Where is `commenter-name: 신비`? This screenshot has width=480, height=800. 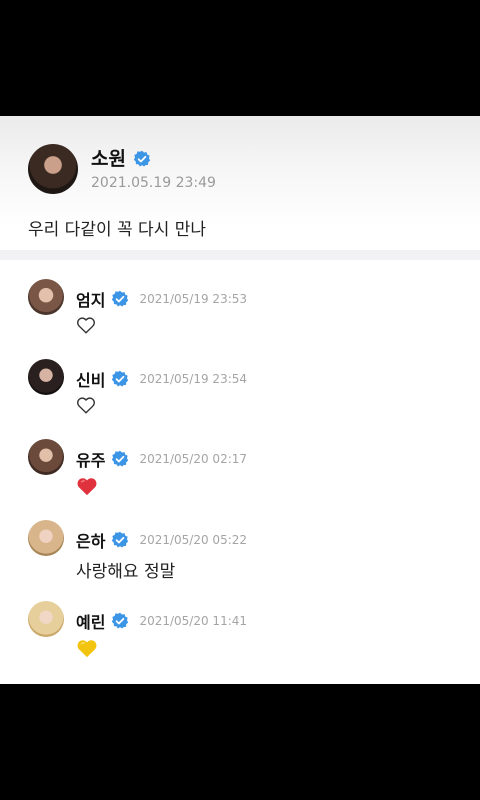 commenter-name: 신비 is located at coordinates (90, 379).